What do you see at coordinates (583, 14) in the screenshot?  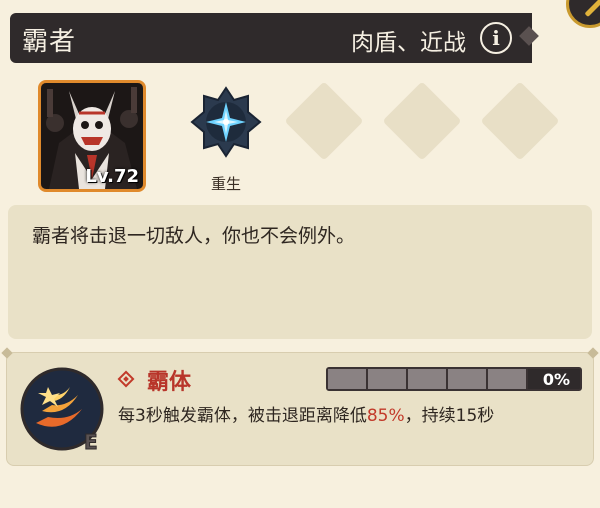 I see `corner-badge-icon` at bounding box center [583, 14].